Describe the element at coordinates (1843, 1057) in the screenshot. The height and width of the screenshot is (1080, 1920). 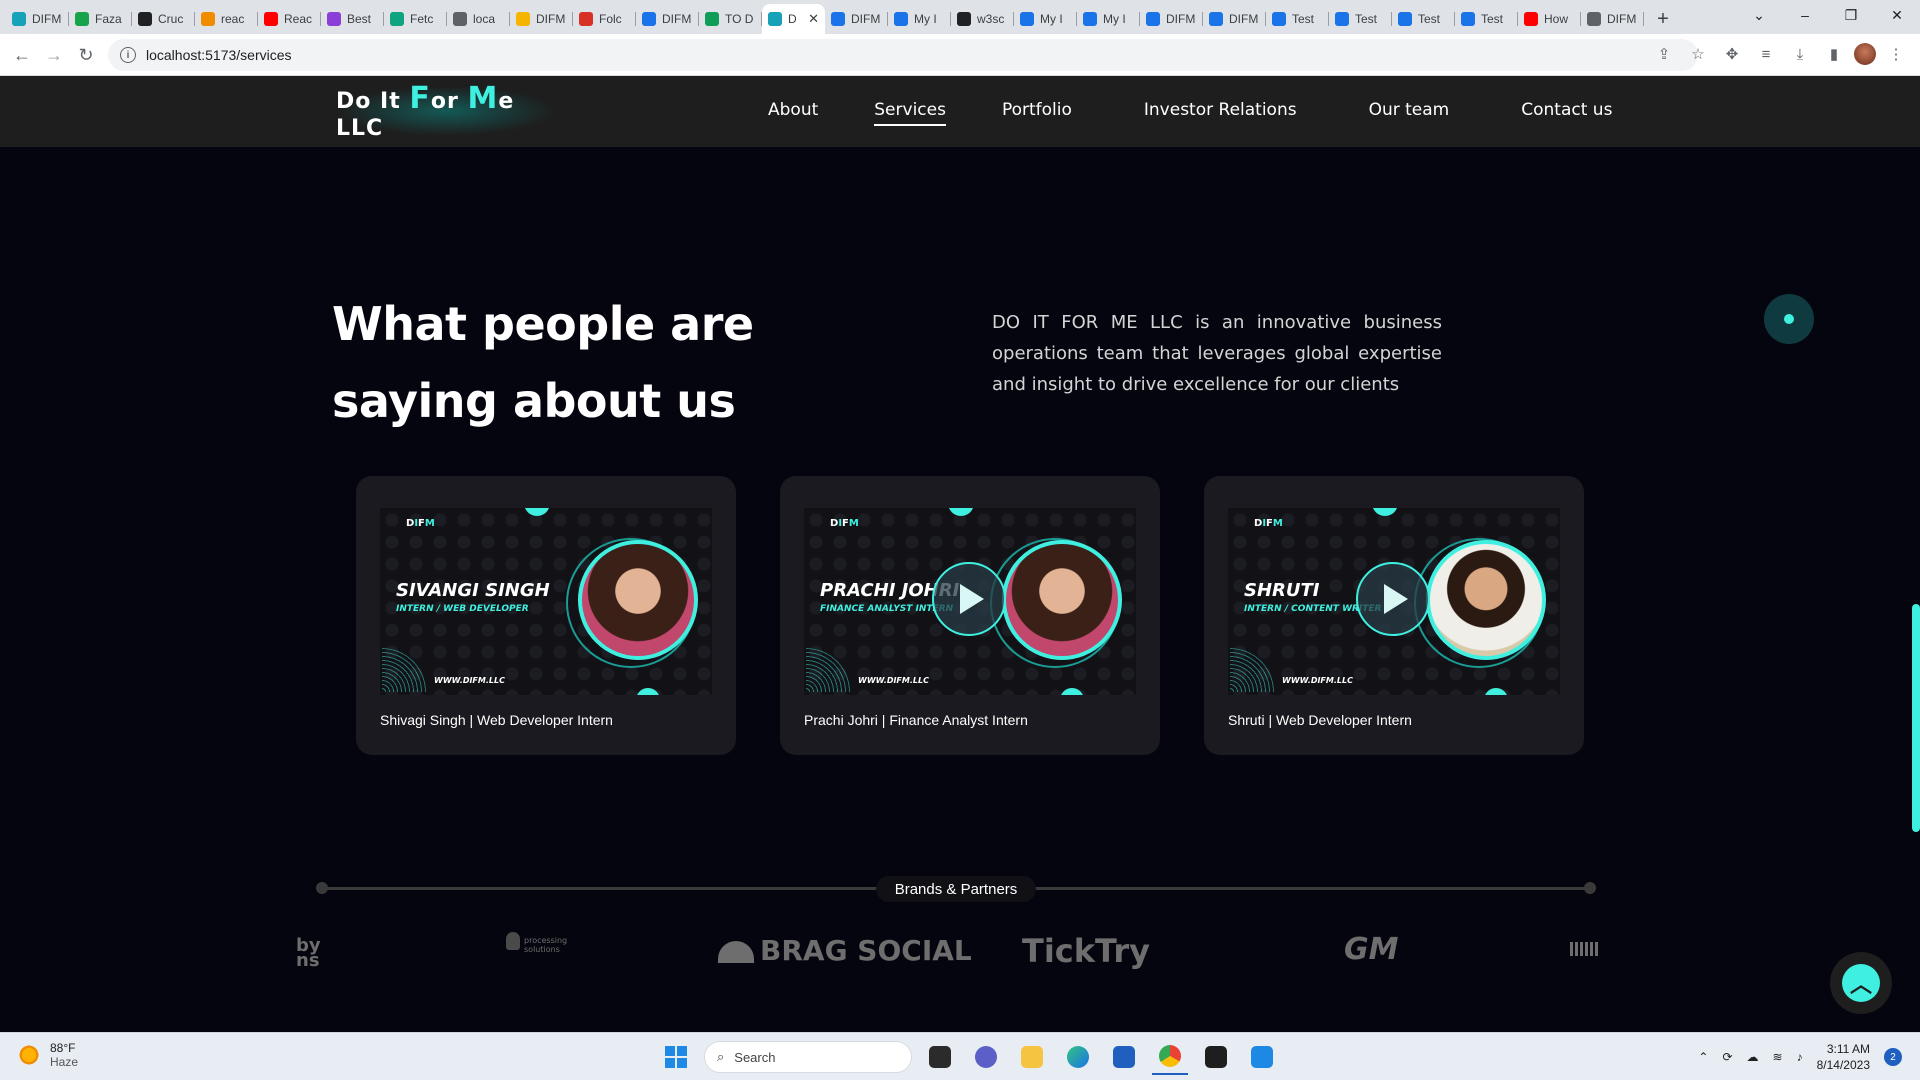
I see `system-clock: 3:11 AM 8/14/2023` at that location.